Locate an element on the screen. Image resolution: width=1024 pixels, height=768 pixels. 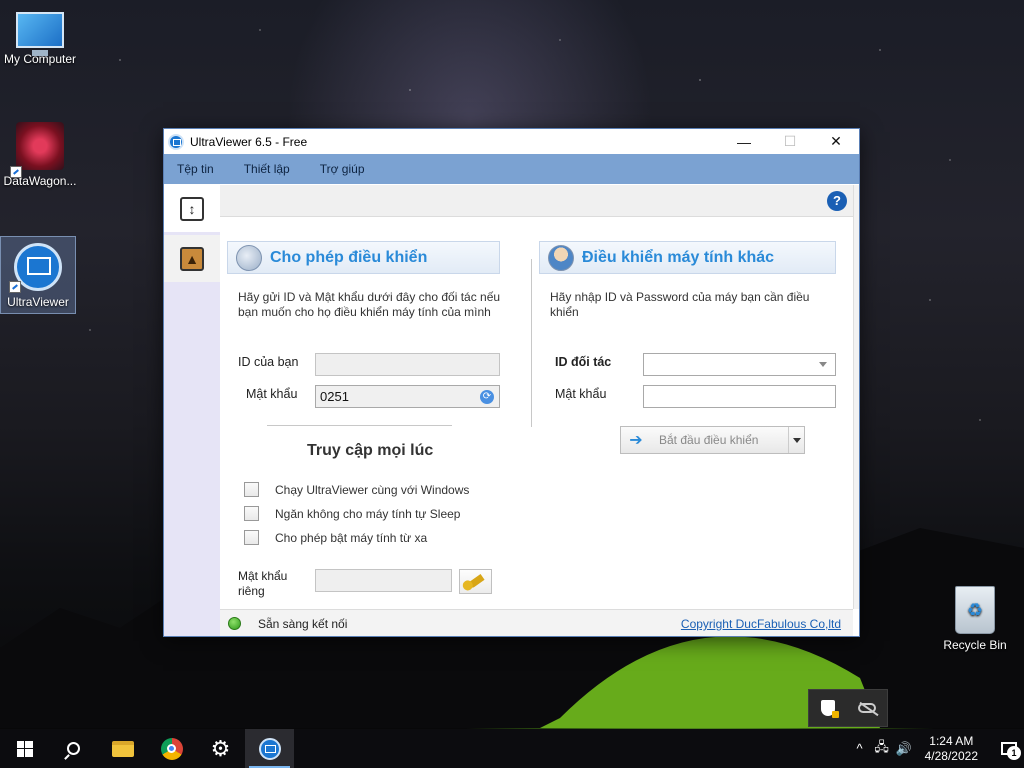
system-tray: ^ 🖧 🔊 1:24 AM 4/28/2022 1 is located at coordinates (936, 748).